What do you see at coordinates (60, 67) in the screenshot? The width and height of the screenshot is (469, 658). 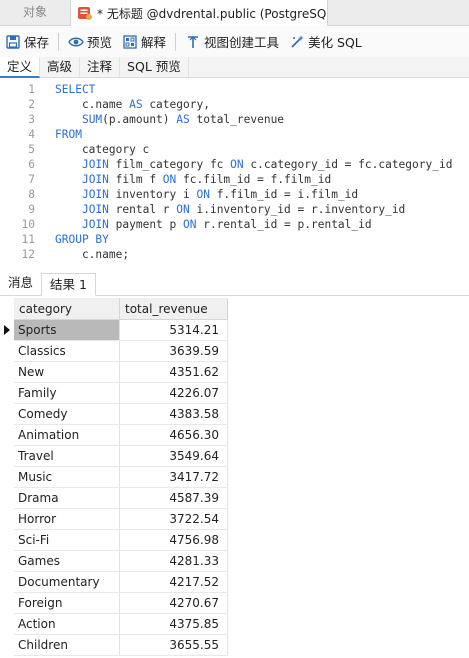 I see `tab-advanced: 高级` at bounding box center [60, 67].